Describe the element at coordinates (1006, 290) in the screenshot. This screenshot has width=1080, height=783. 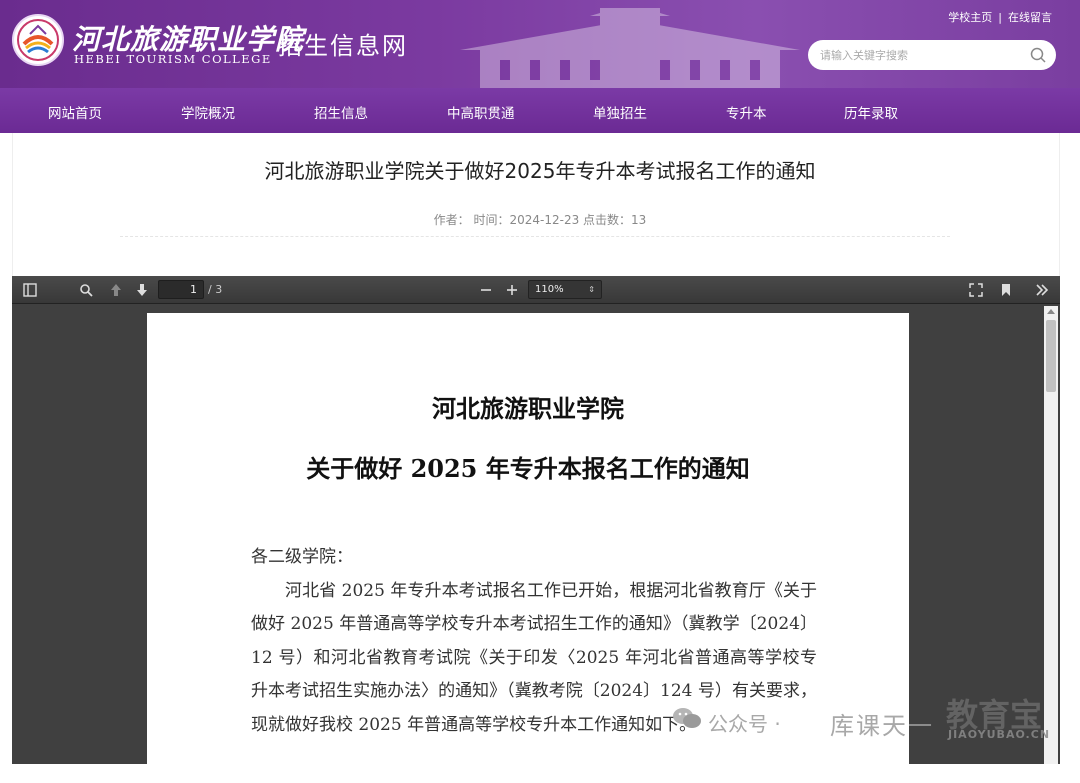
I see `bookmark-icon` at that location.